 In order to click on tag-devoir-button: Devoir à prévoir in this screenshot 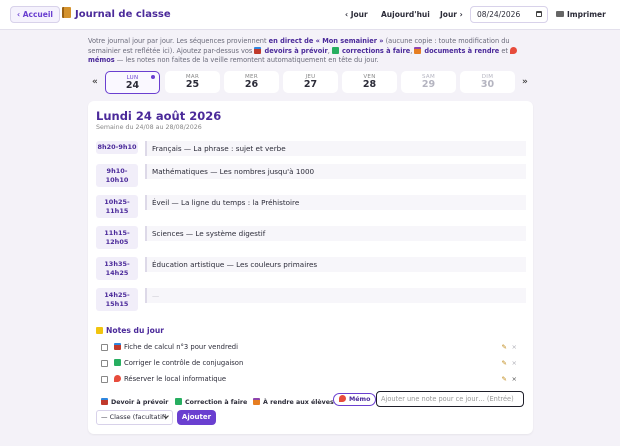, I will do `click(134, 403)`.